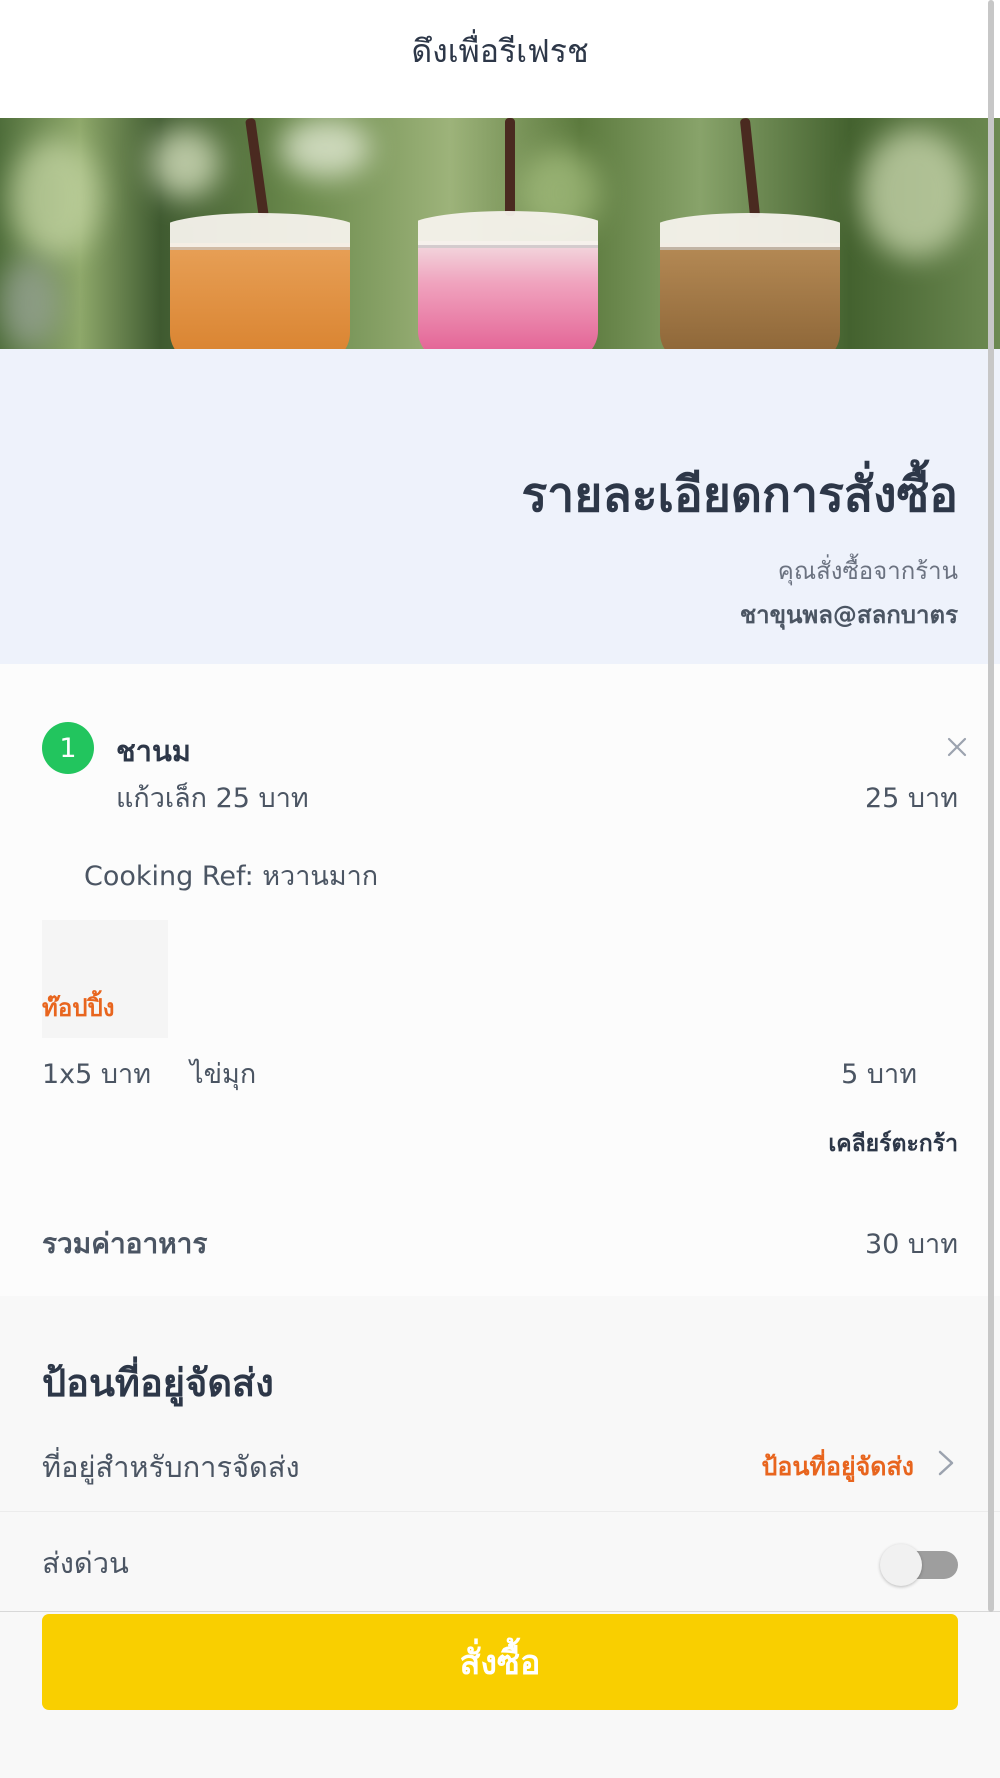  I want to click on order-from-label: คุณสั่งซื้อจากร้าน, so click(867, 571).